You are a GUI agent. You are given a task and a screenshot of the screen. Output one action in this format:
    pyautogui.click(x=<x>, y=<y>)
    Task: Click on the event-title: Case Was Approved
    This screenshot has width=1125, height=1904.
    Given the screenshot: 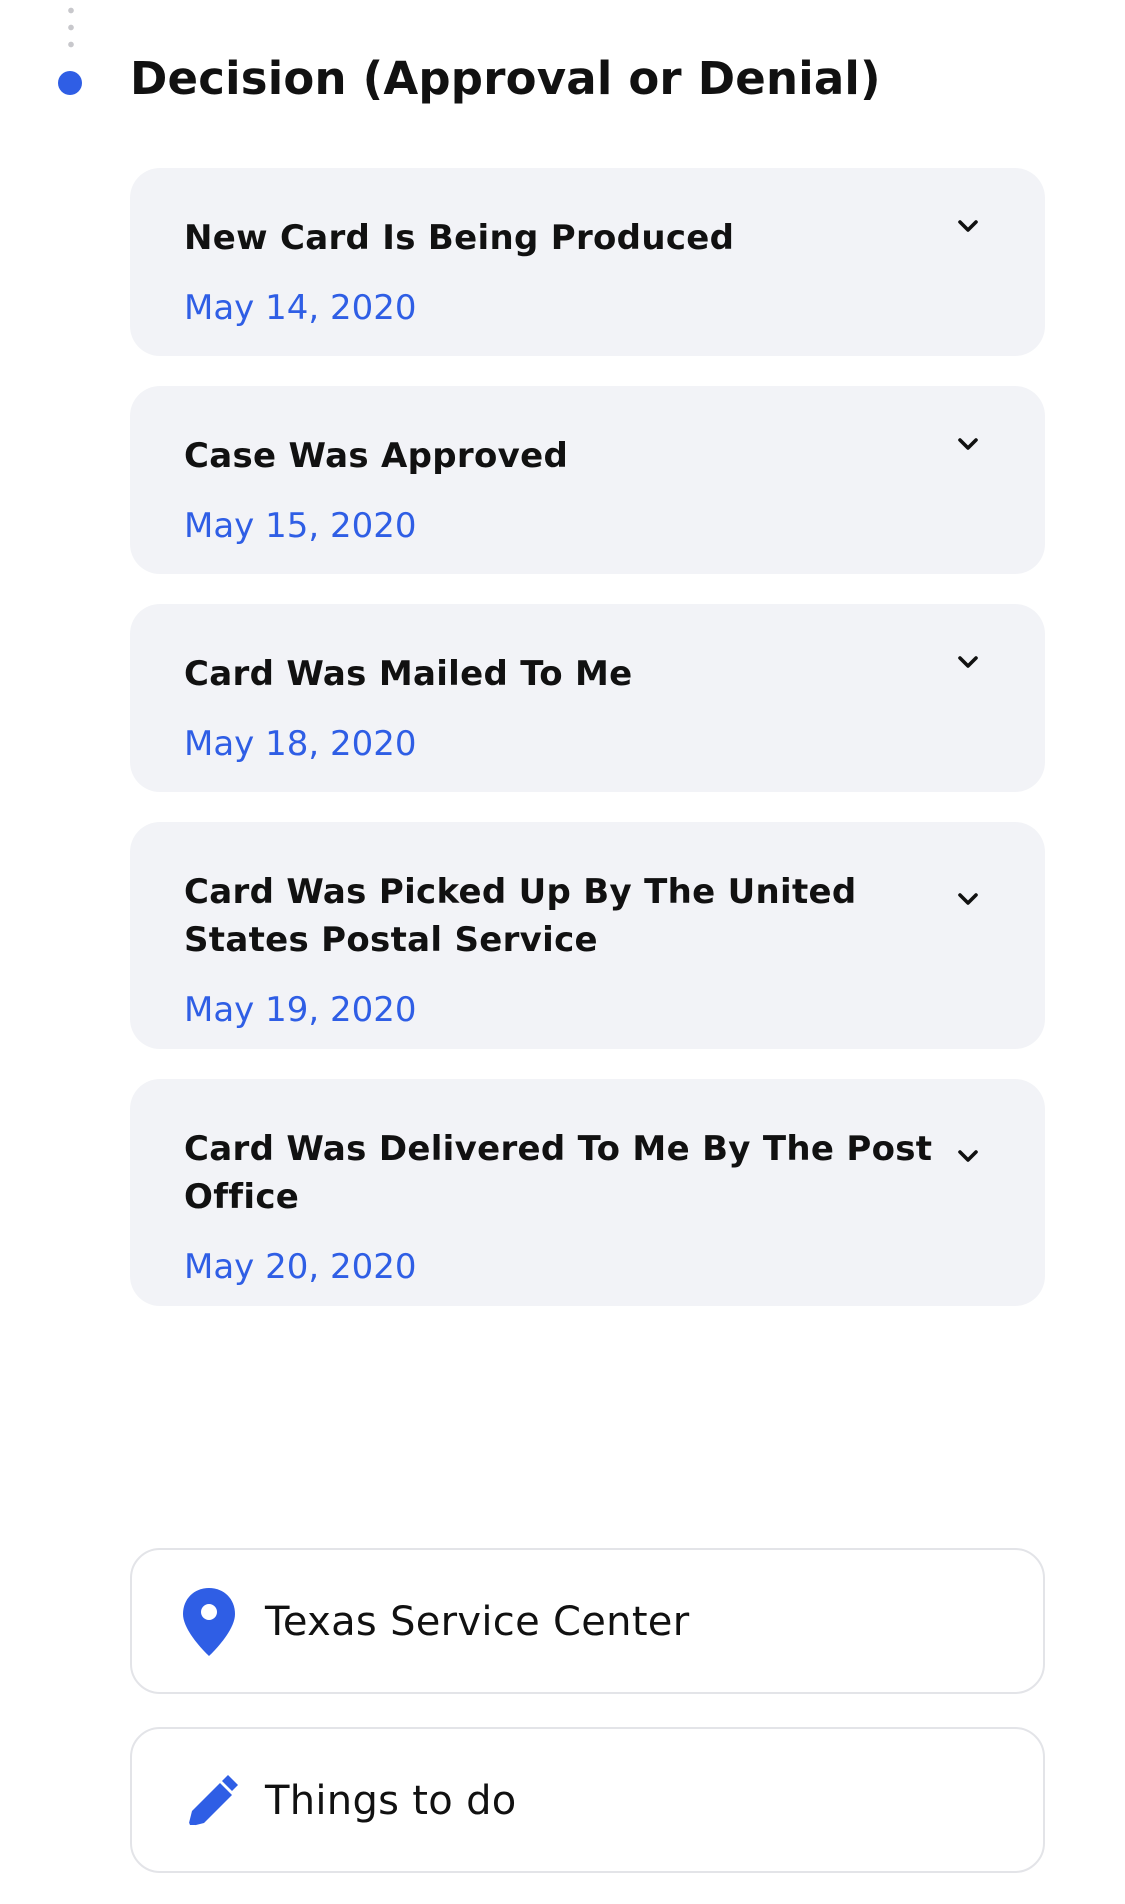 What is the action you would take?
    pyautogui.click(x=376, y=456)
    